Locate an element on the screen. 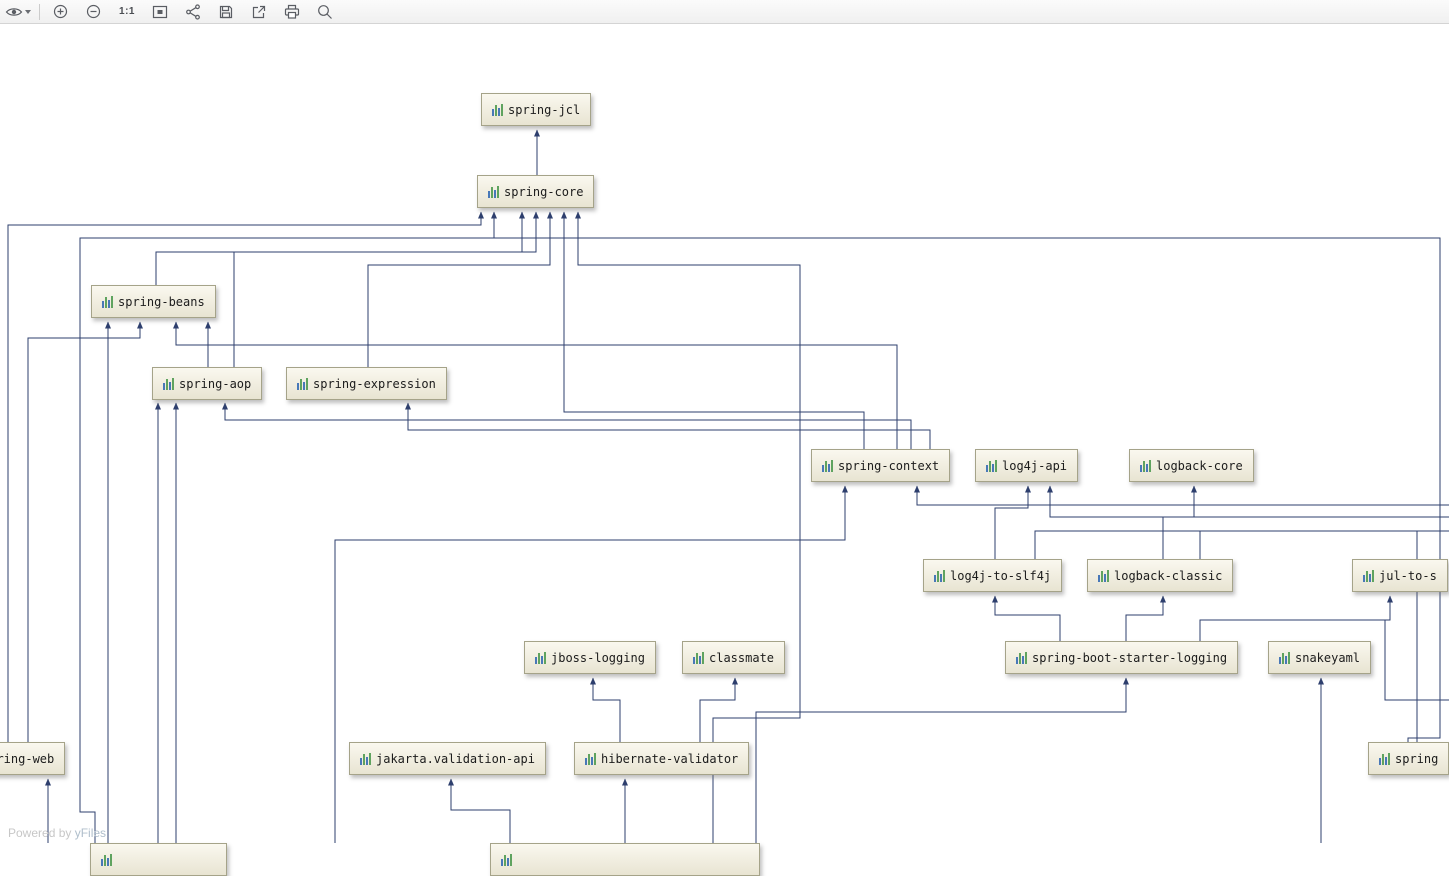  print-button is located at coordinates (292, 11).